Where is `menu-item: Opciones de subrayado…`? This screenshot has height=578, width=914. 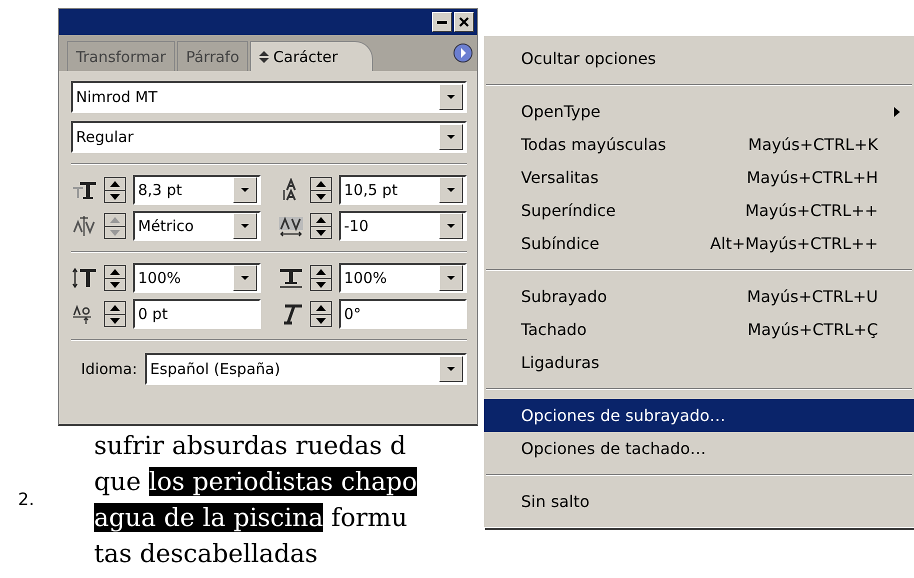 menu-item: Opciones de subrayado… is located at coordinates (699, 415).